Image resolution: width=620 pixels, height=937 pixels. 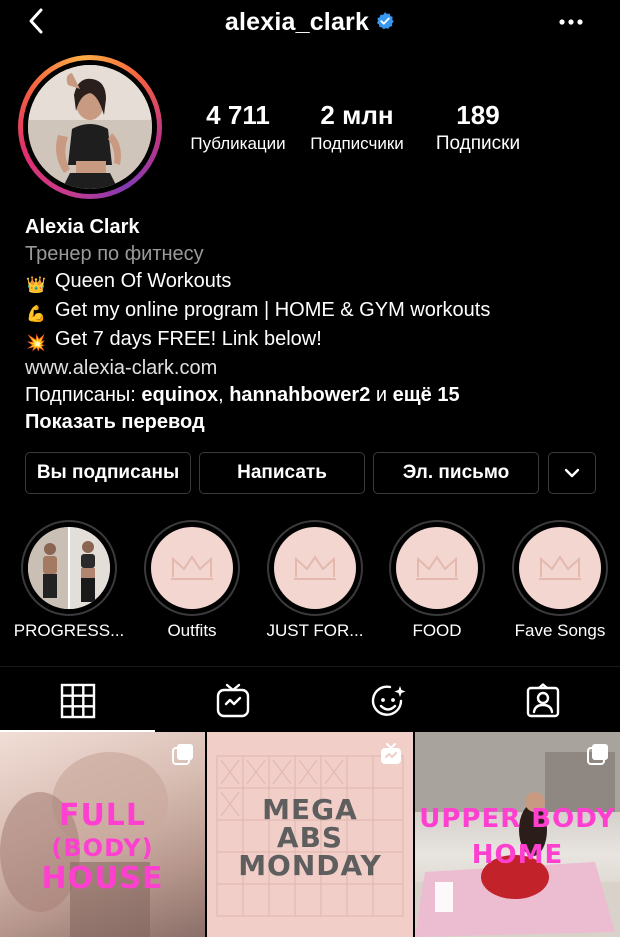 What do you see at coordinates (310, 865) in the screenshot?
I see `post-title-line: MONDAY` at bounding box center [310, 865].